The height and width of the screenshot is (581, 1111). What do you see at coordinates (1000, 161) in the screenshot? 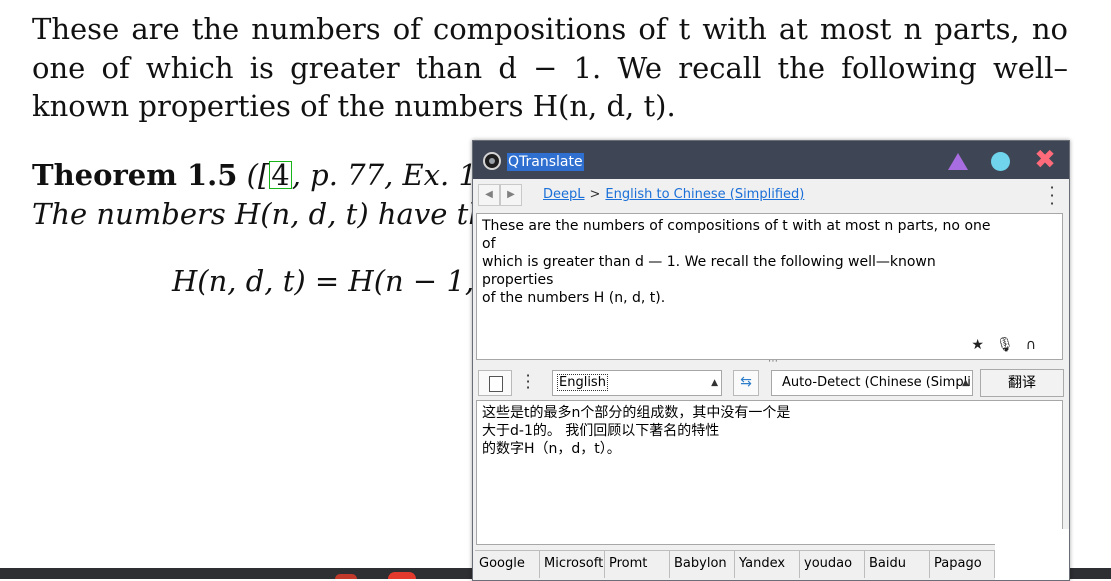
I see `circle-icon` at bounding box center [1000, 161].